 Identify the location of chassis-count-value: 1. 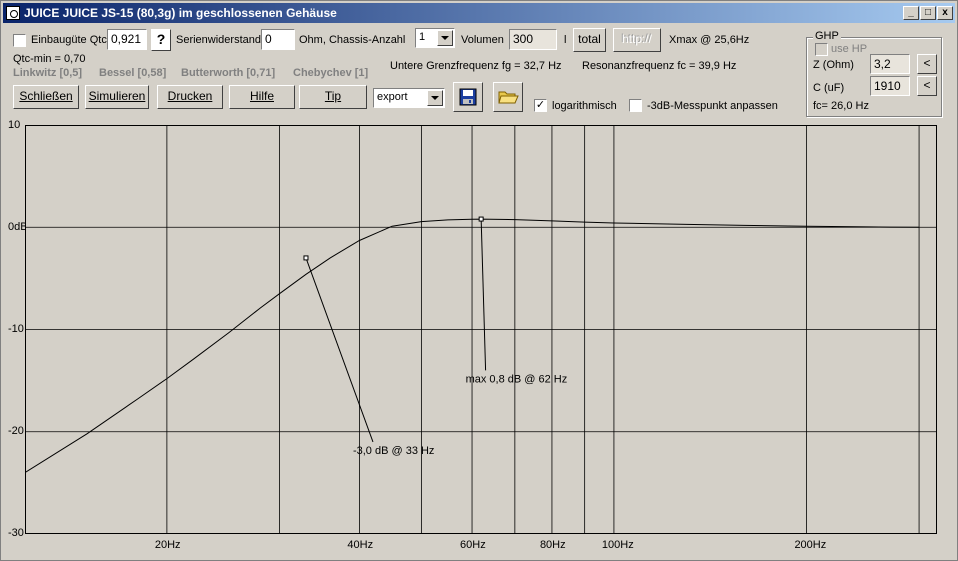
(422, 37).